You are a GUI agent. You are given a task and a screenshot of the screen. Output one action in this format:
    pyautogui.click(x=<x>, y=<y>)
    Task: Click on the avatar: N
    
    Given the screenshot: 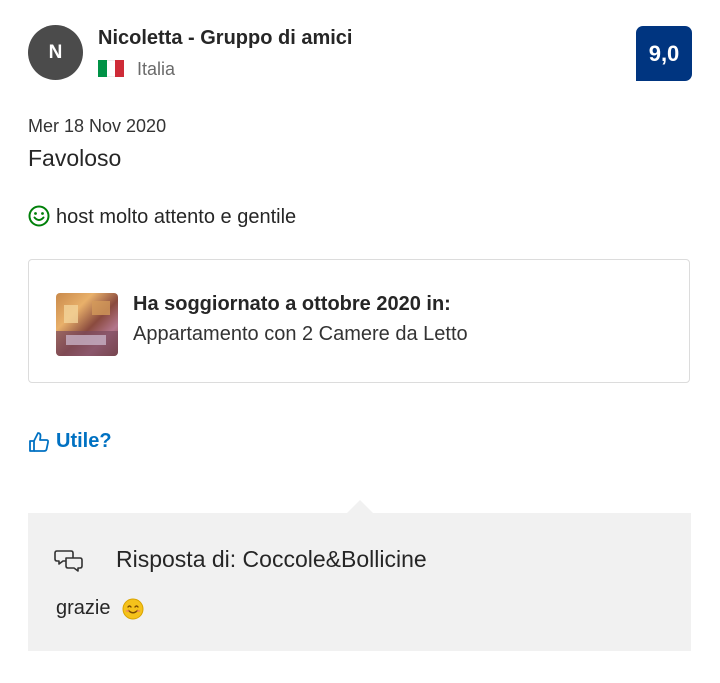 What is the action you would take?
    pyautogui.click(x=55, y=52)
    